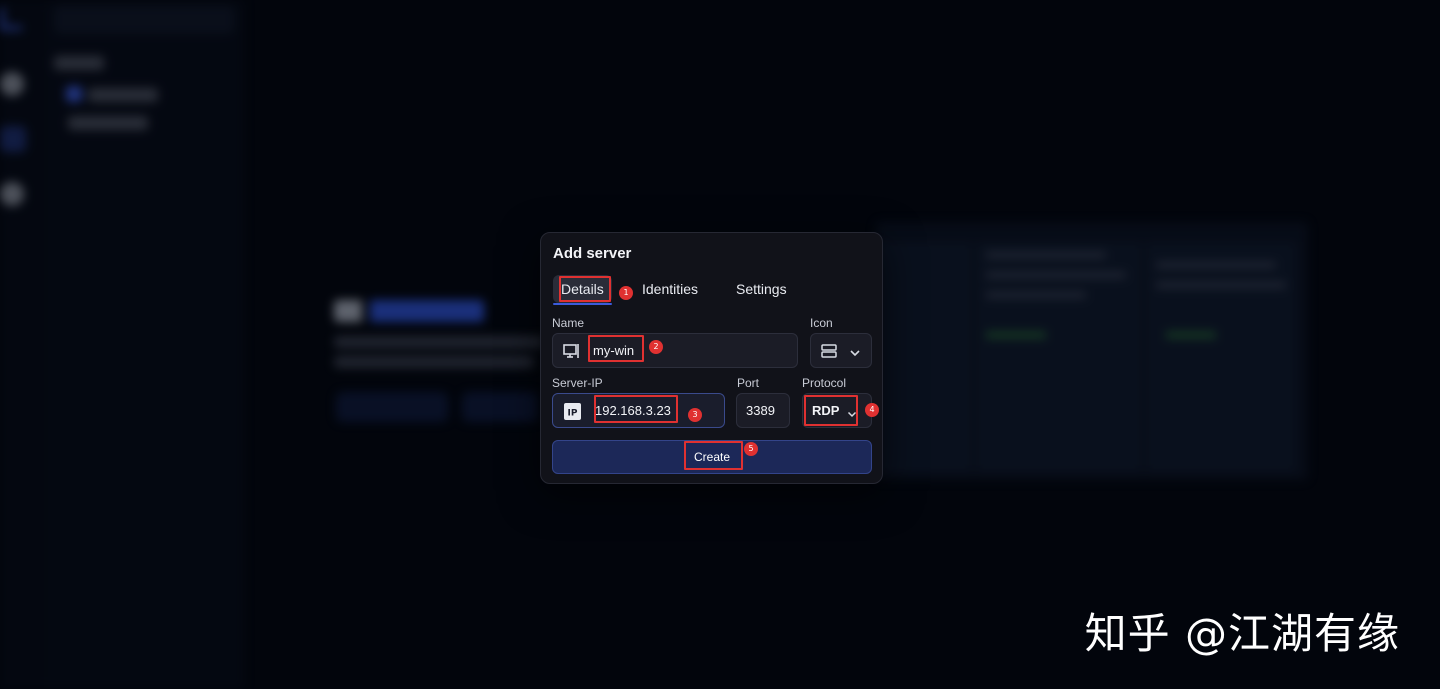 The height and width of the screenshot is (689, 1440). Describe the element at coordinates (1242, 633) in the screenshot. I see `watermark: 知乎 @江湖有缘` at that location.